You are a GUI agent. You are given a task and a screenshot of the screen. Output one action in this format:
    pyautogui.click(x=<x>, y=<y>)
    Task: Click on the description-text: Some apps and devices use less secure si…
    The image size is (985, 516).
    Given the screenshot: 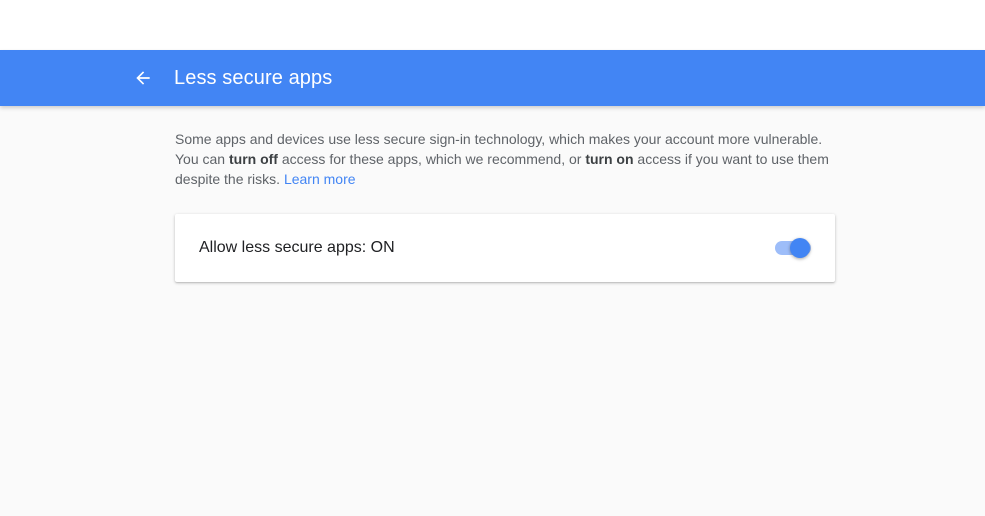 What is the action you would take?
    pyautogui.click(x=505, y=159)
    